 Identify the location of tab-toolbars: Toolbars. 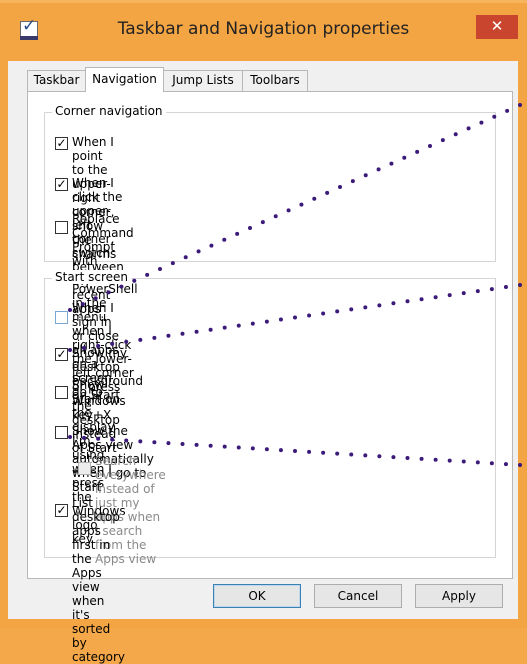
(275, 80).